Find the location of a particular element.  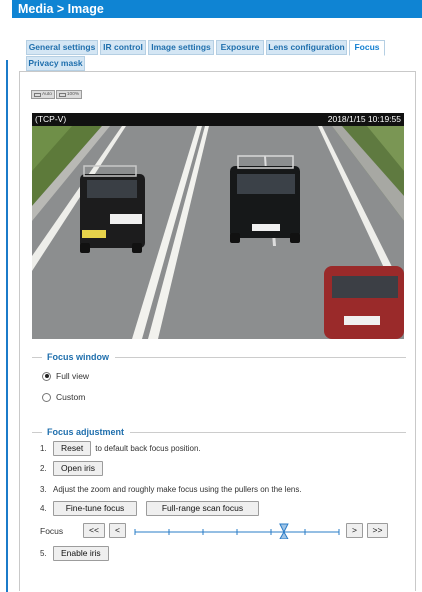

video-caption-bar: (TCP-V) 2018/1/15 10:19:55 is located at coordinates (218, 119).